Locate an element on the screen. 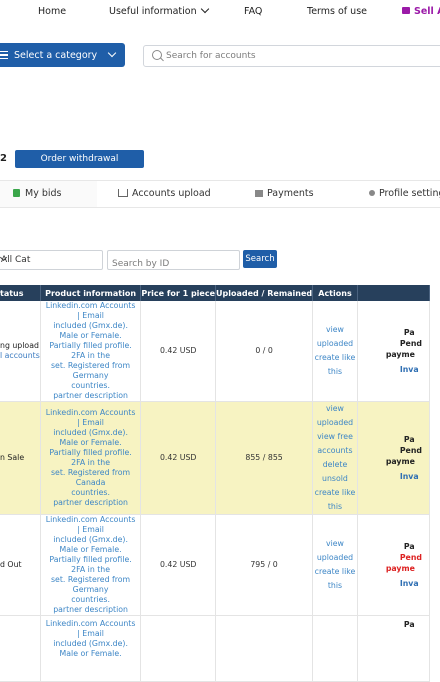 Image resolution: width=440 pixels, height=682 pixels. upload-icon is located at coordinates (123, 193).